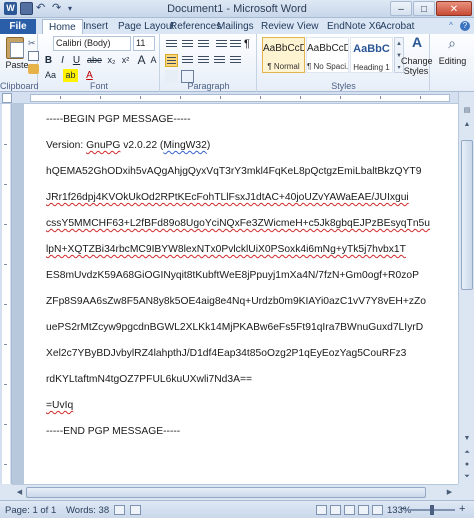 This screenshot has height=518, width=474. What do you see at coordinates (226, 492) in the screenshot?
I see `horizontal-scroll-thumb` at bounding box center [226, 492].